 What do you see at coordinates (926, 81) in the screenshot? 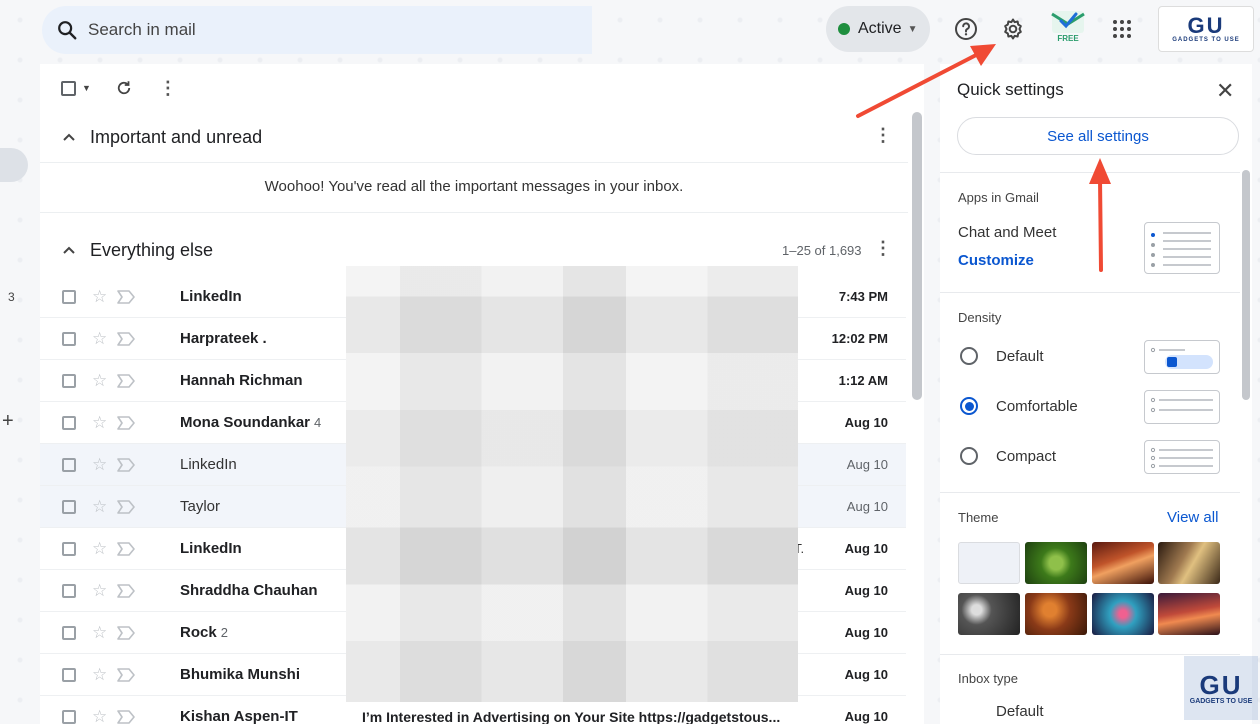
I see `arrow-to-settings` at bounding box center [926, 81].